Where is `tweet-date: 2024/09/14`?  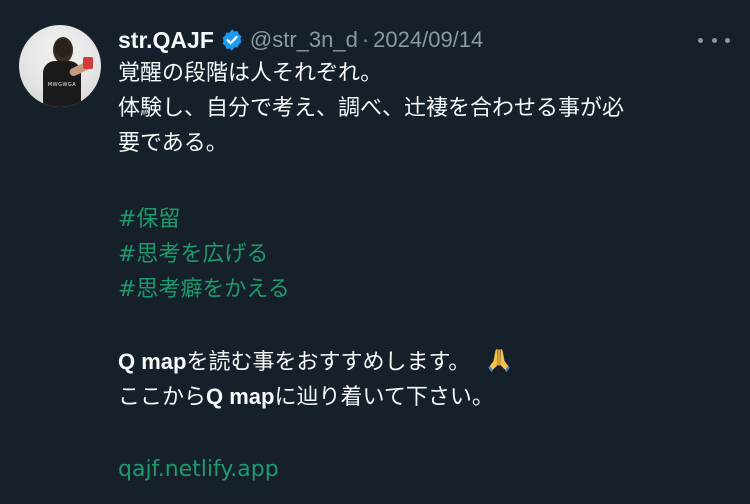 tweet-date: 2024/09/14 is located at coordinates (428, 40).